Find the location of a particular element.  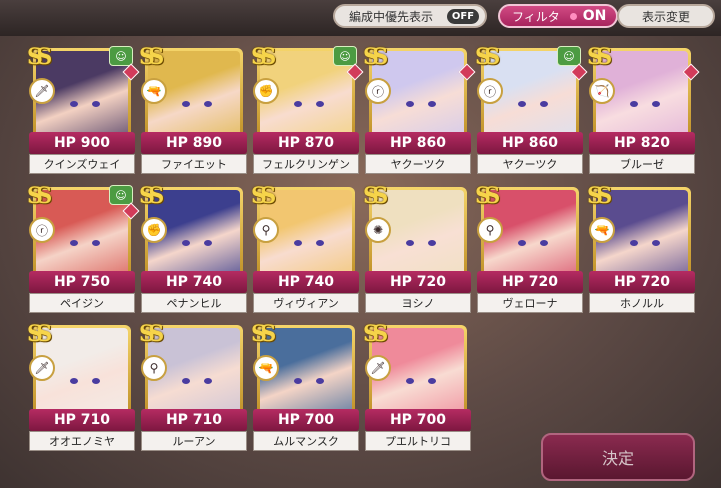

character-card: SS 🗡 HP 700 プエルトリコ is located at coordinates (417, 386).